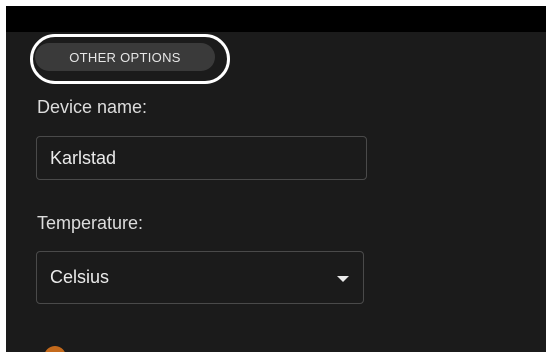  What do you see at coordinates (90, 223) in the screenshot?
I see `temperature-label: Temperature:` at bounding box center [90, 223].